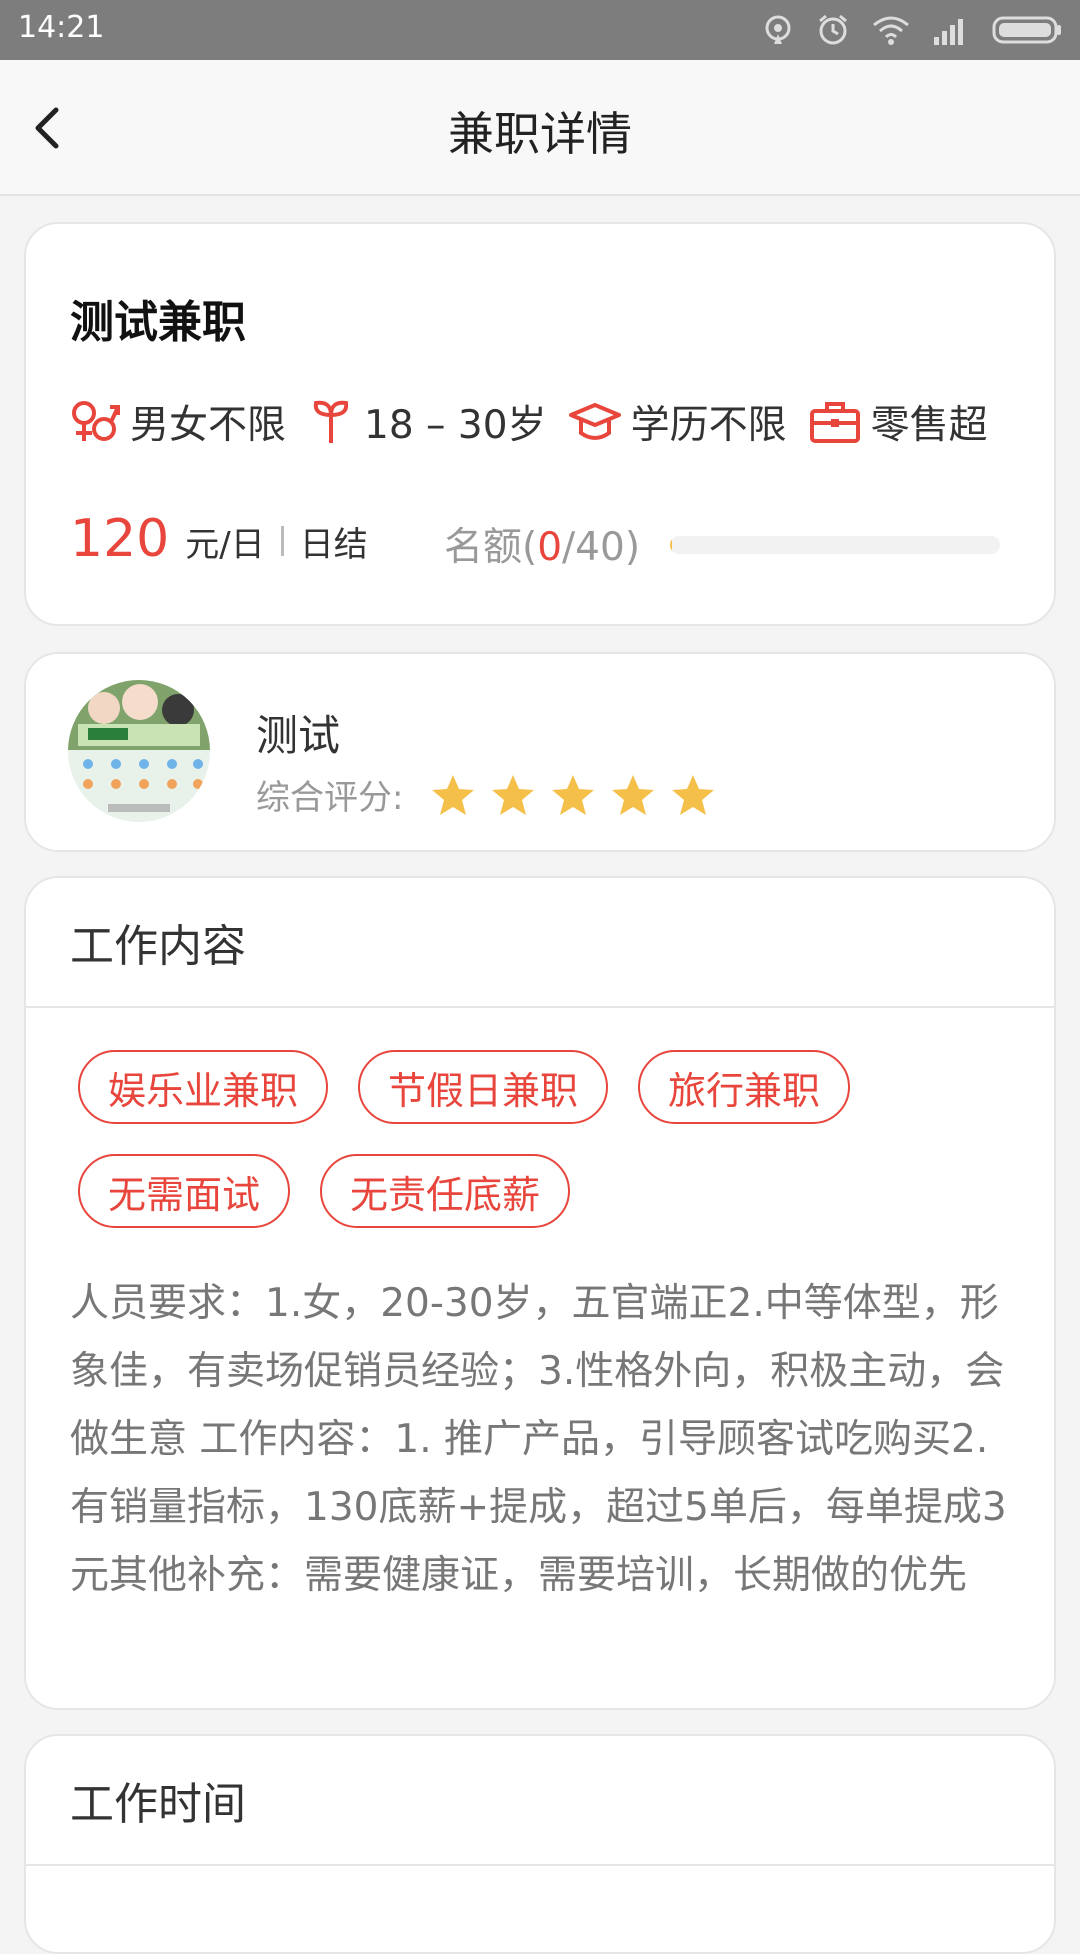  Describe the element at coordinates (708, 425) in the screenshot. I see `attr-education-label: 学历不限` at that location.